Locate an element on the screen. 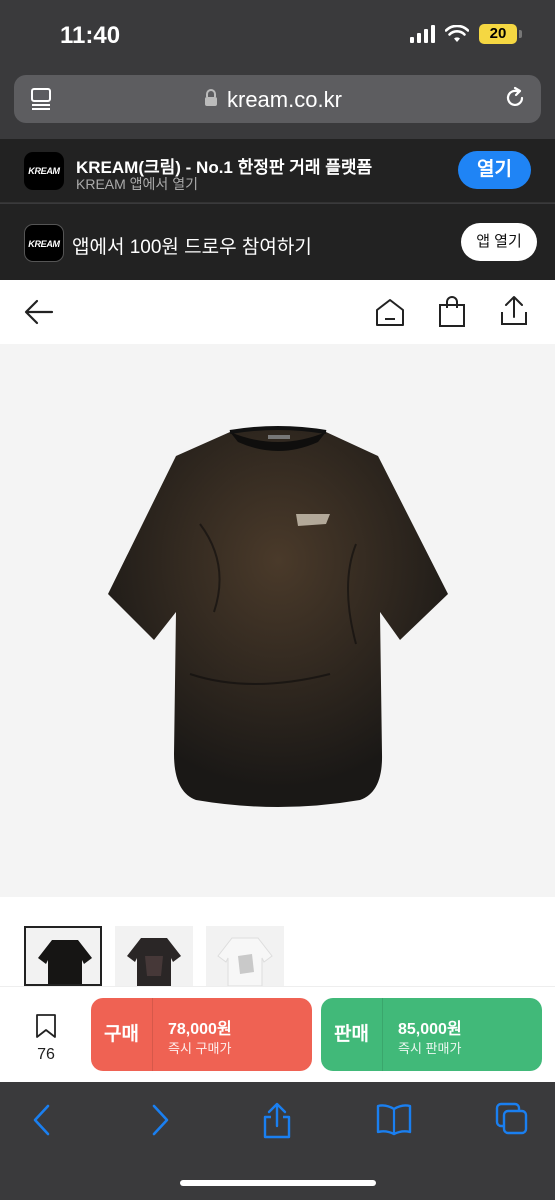 This screenshot has height=1200, width=555. browser-share-icon is located at coordinates (277, 1121).